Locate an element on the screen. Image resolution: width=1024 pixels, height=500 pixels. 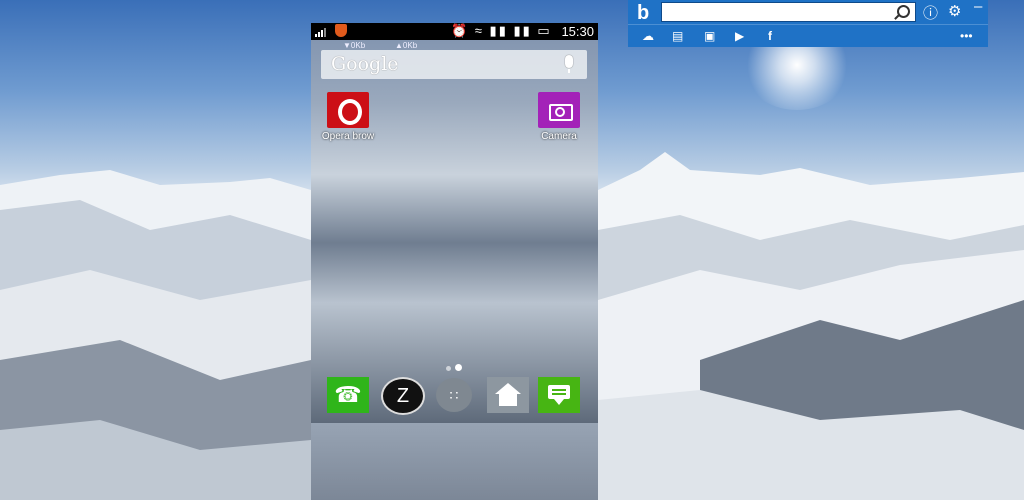
settings-gear-icon: ⚙ is located at coordinates (954, 11).